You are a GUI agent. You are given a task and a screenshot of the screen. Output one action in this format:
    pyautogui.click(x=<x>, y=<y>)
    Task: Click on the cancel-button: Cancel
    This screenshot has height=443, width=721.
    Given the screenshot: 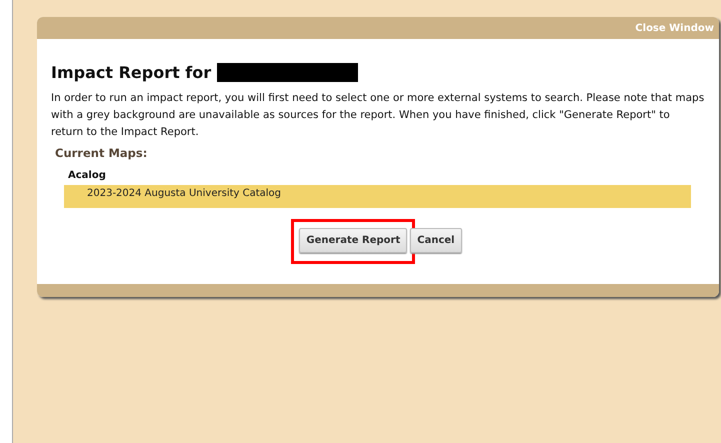 What is the action you would take?
    pyautogui.click(x=436, y=240)
    